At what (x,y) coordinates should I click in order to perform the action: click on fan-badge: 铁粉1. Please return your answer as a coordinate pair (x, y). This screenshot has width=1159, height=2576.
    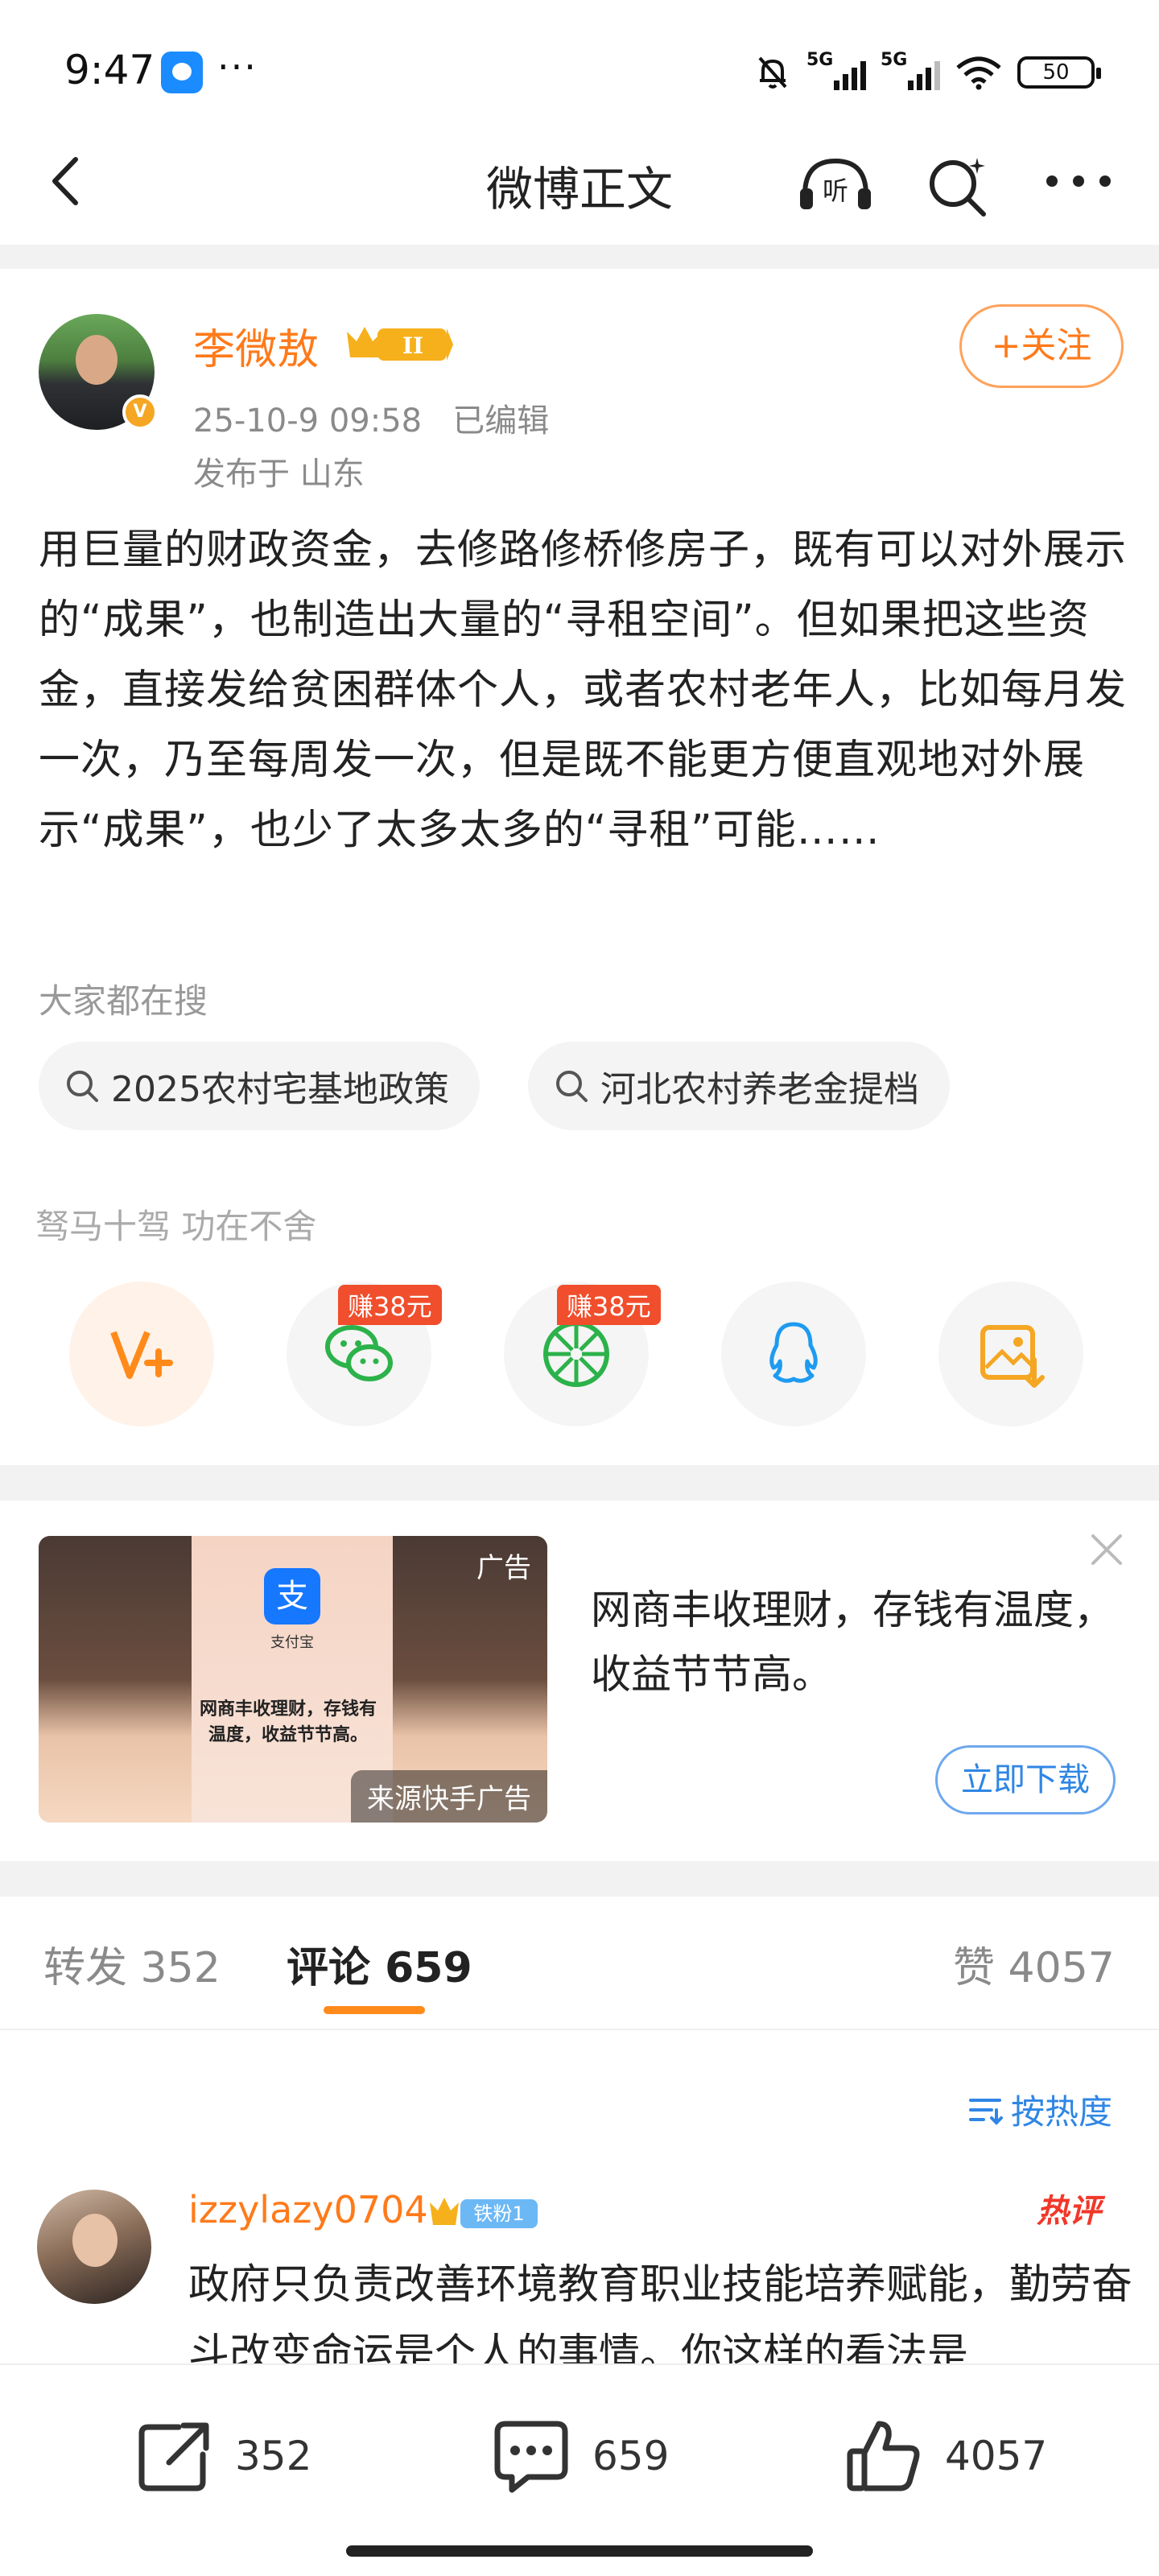
    Looking at the image, I should click on (484, 2213).